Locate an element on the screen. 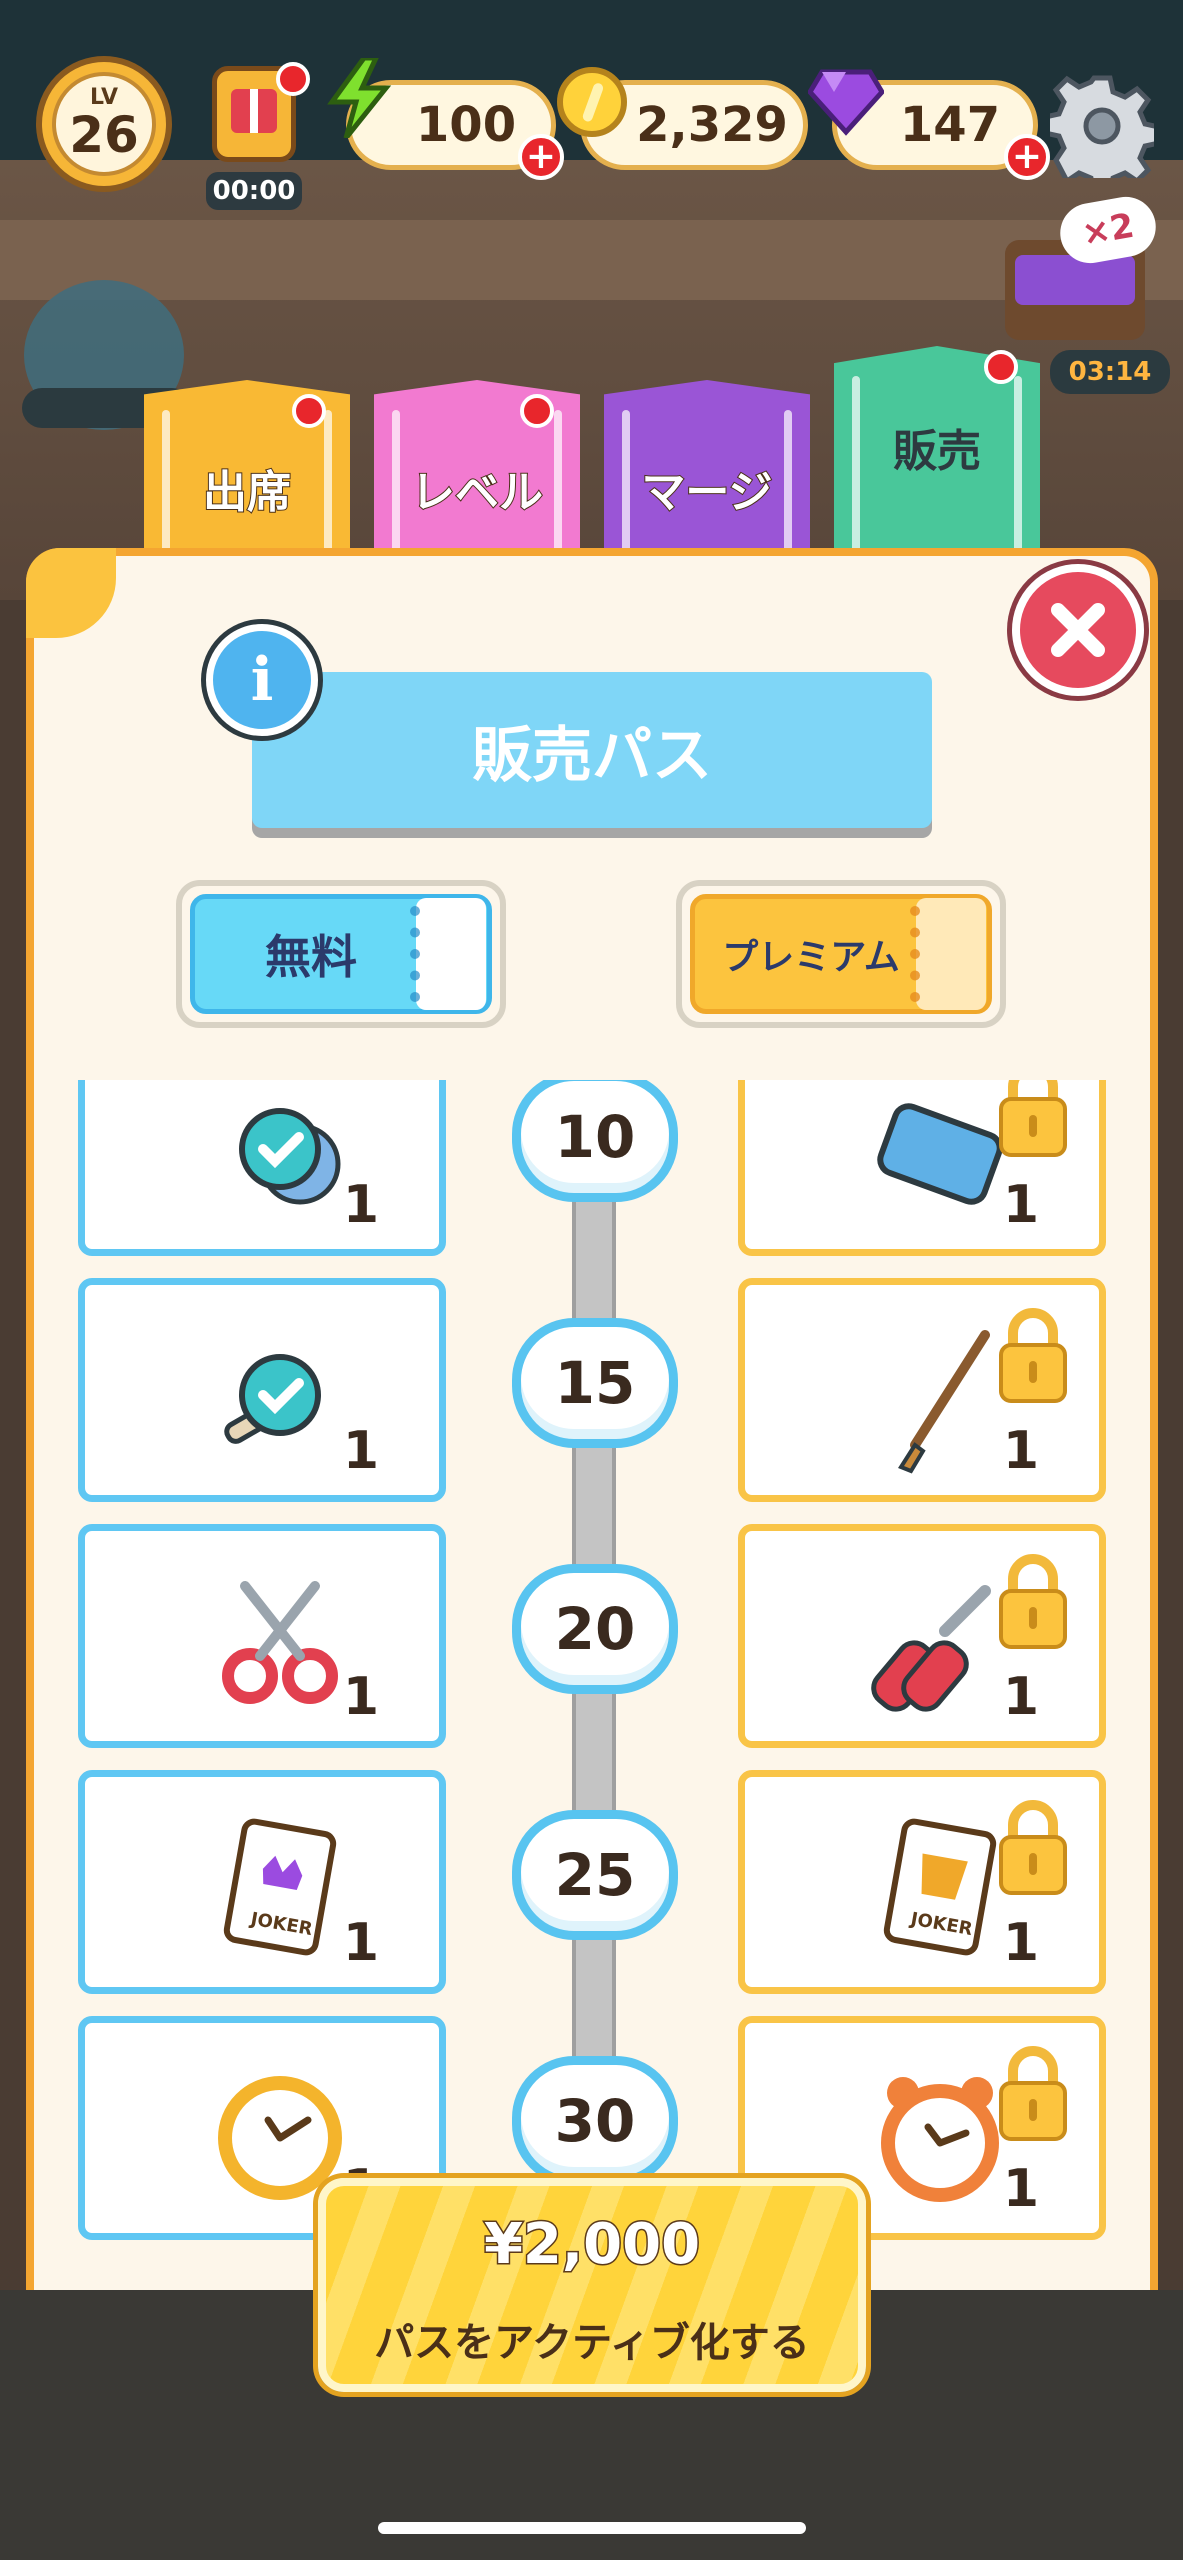 The image size is (1183, 2560). activate-pass-label: パスをアクティブ化する is located at coordinates (592, 2343).